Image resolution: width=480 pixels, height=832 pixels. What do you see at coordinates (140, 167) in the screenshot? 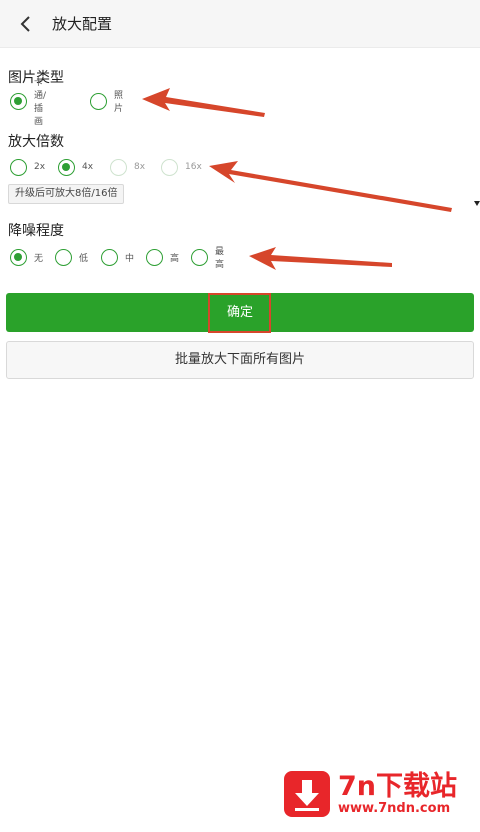
I see `radio-label: 8x` at bounding box center [140, 167].